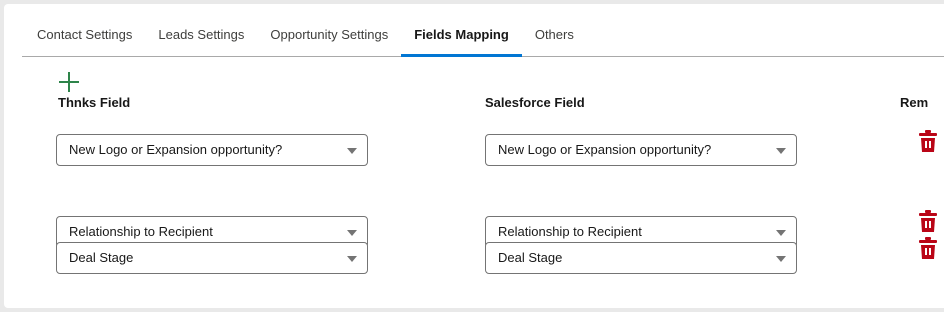  What do you see at coordinates (641, 258) in the screenshot?
I see `salesforce-field-select-3: Deal Stage` at bounding box center [641, 258].